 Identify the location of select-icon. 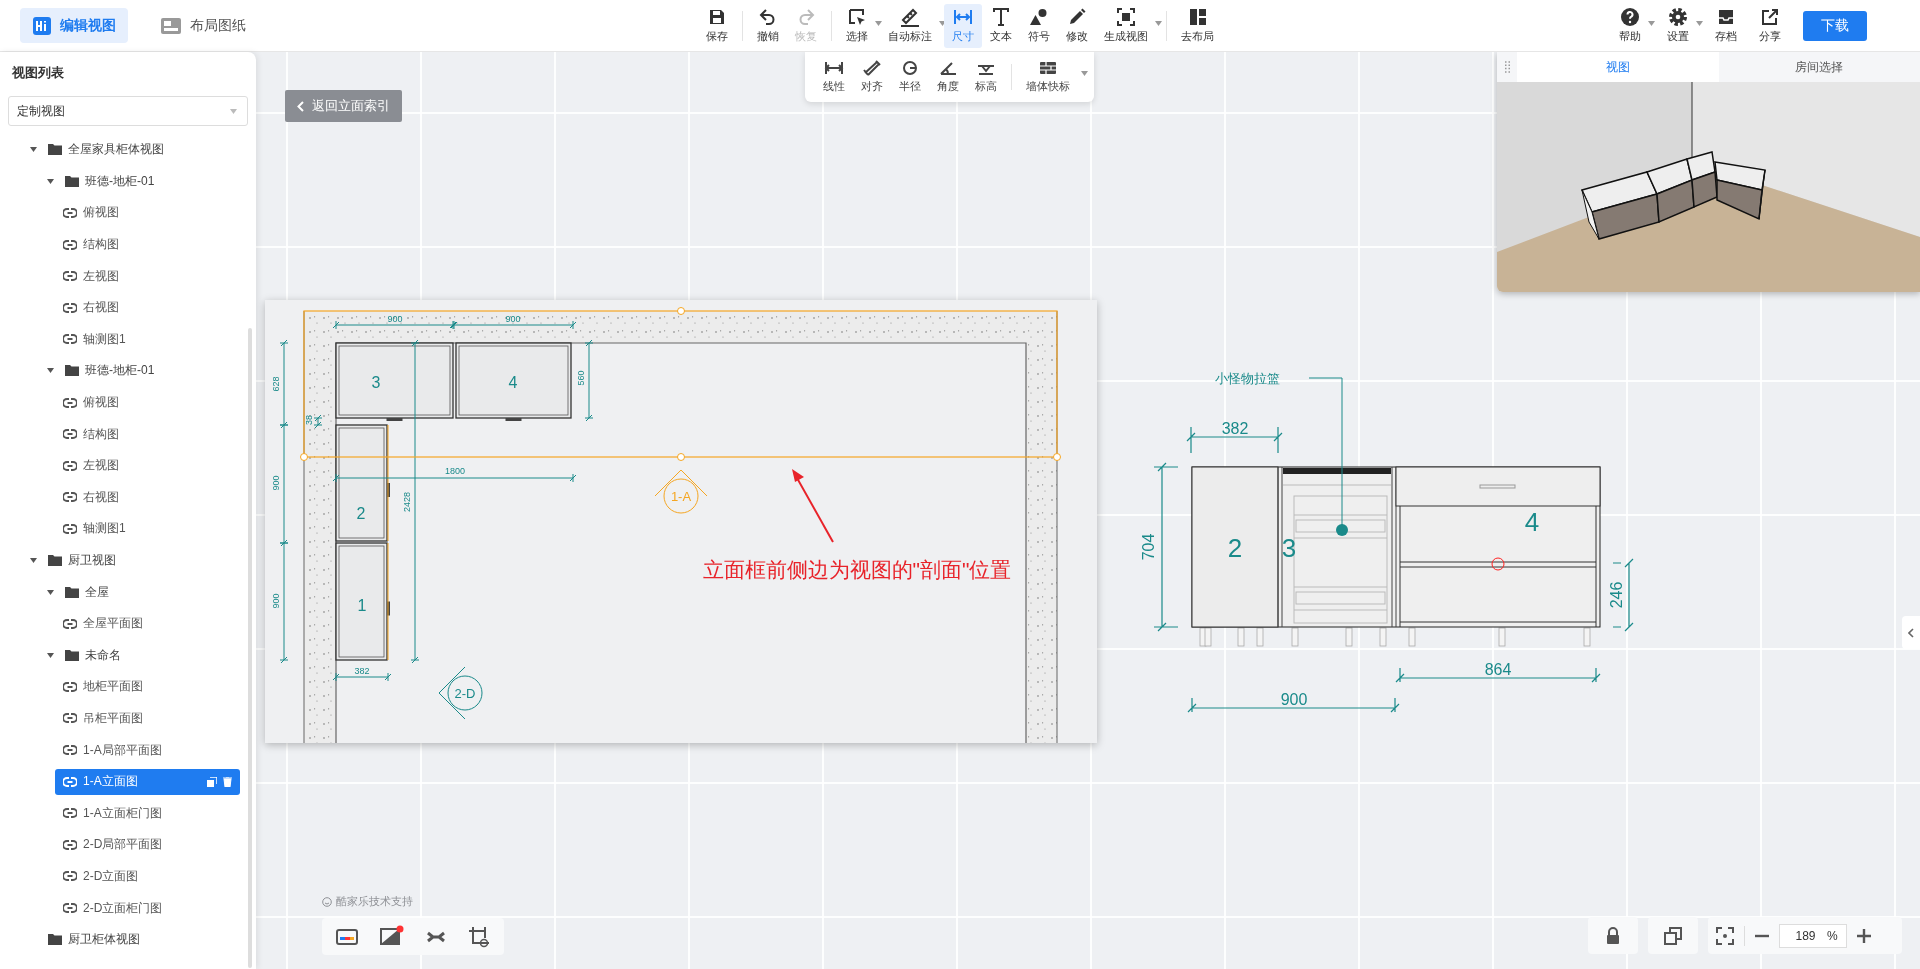
(857, 17).